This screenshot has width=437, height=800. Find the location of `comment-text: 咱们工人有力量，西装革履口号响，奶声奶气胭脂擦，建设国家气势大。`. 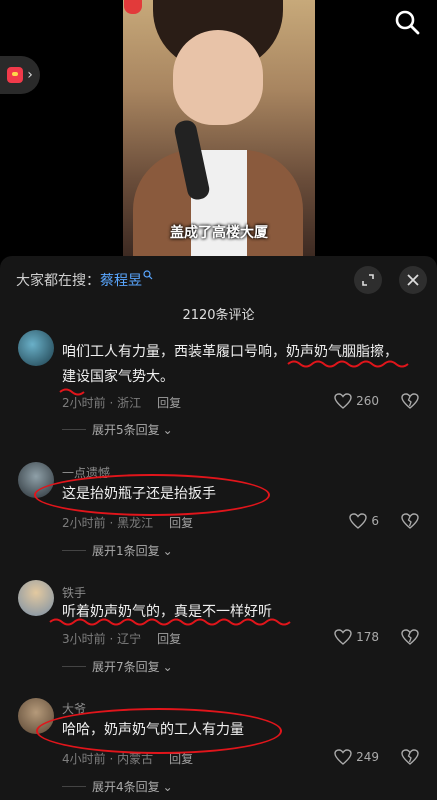

comment-text: 咱们工人有力量，西装革履口号响，奶声奶气胭脂擦，建设国家气势大。 is located at coordinates (230, 364).